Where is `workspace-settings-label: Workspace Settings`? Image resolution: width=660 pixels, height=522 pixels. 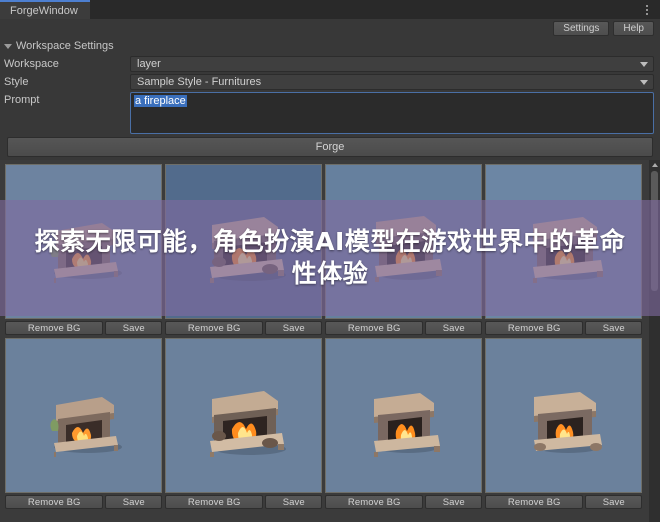
workspace-settings-label: Workspace Settings is located at coordinates (65, 46).